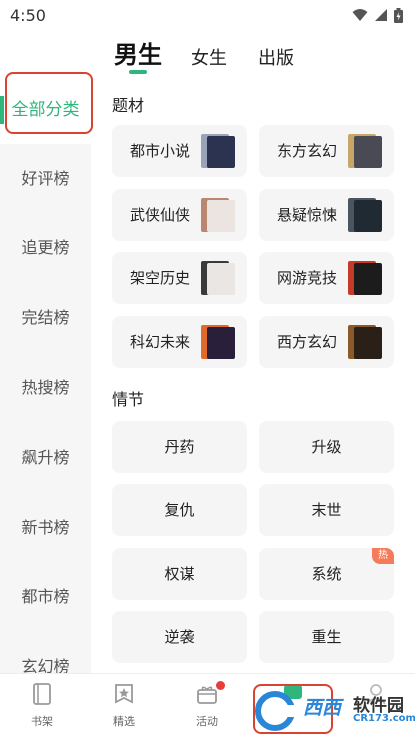  I want to click on plot-card-rebirth: 重生, so click(326, 637).